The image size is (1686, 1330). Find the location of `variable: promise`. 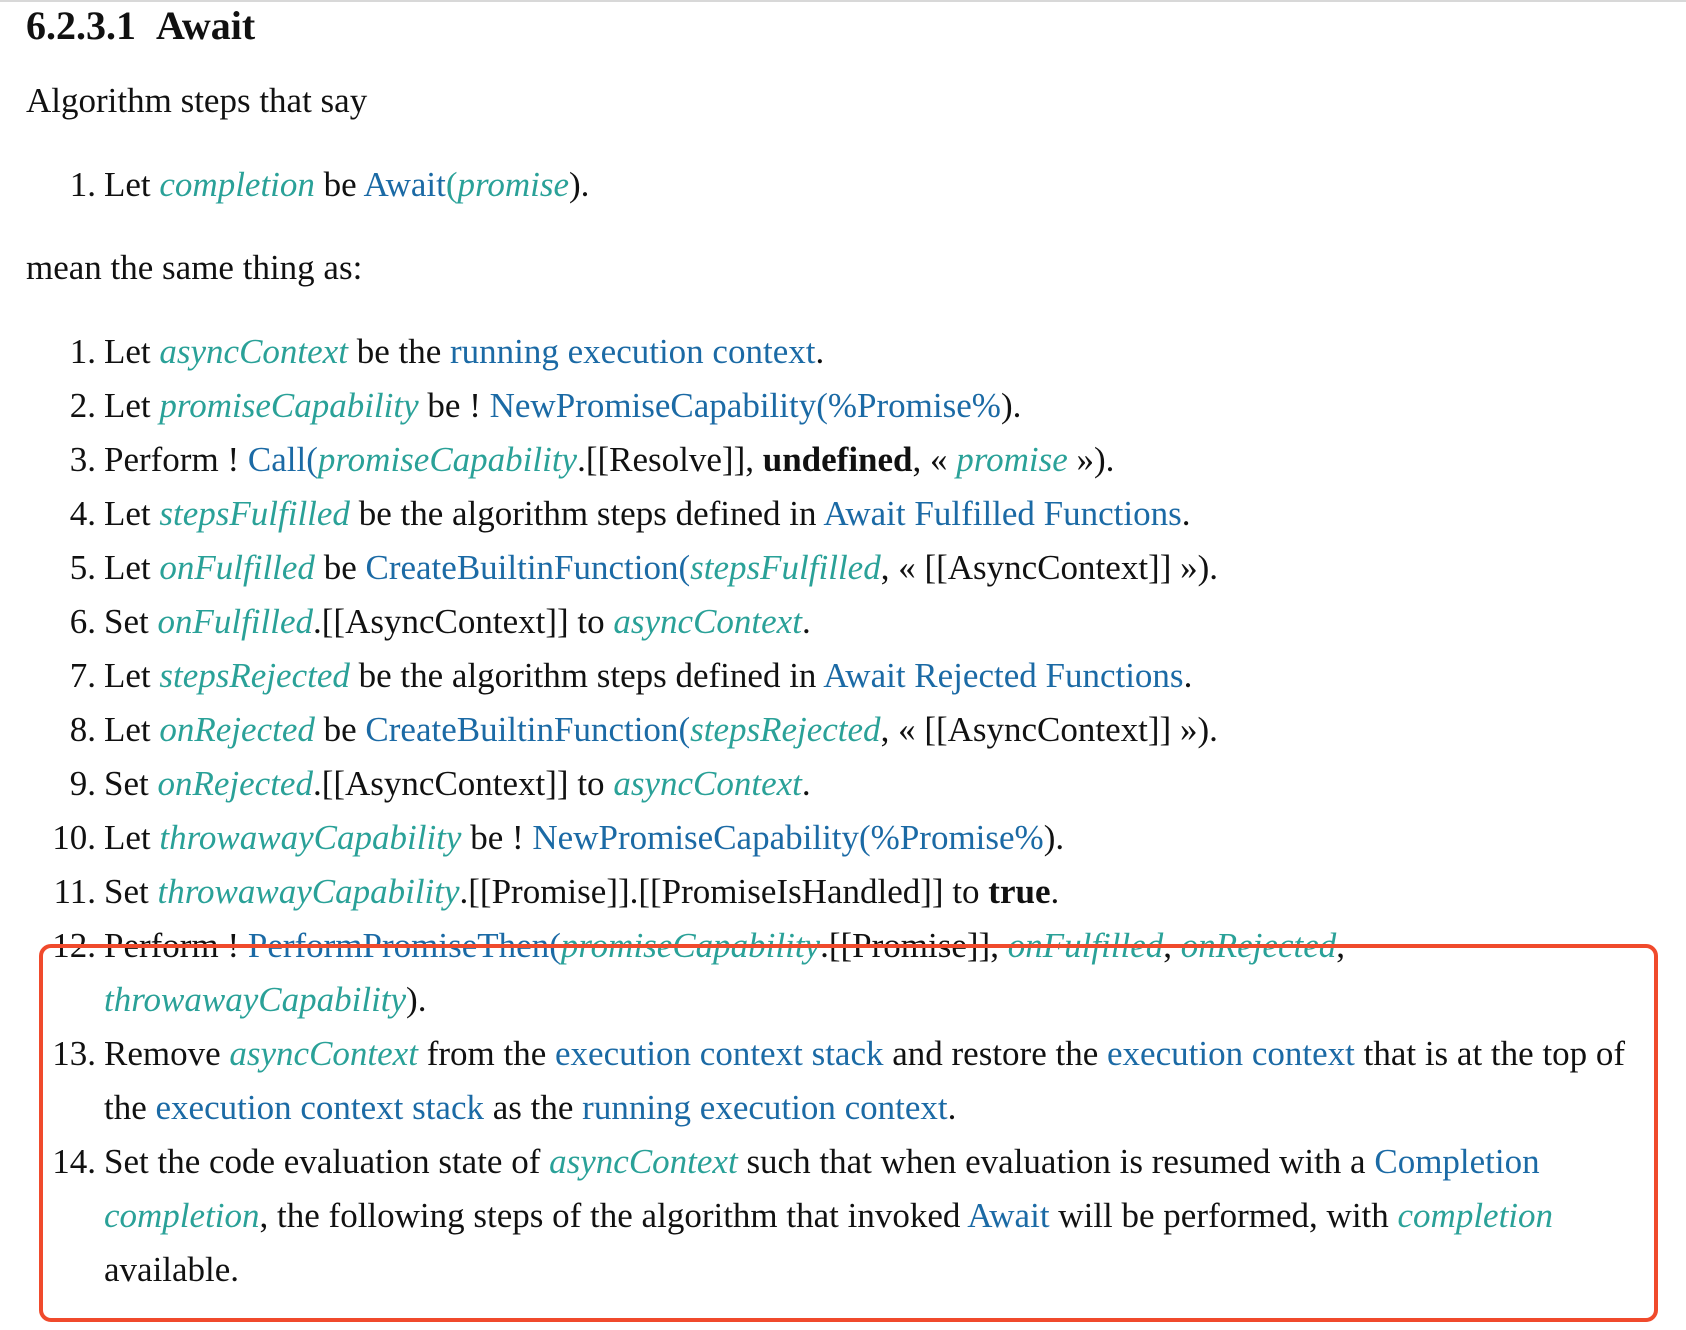

variable: promise is located at coordinates (1011, 459).